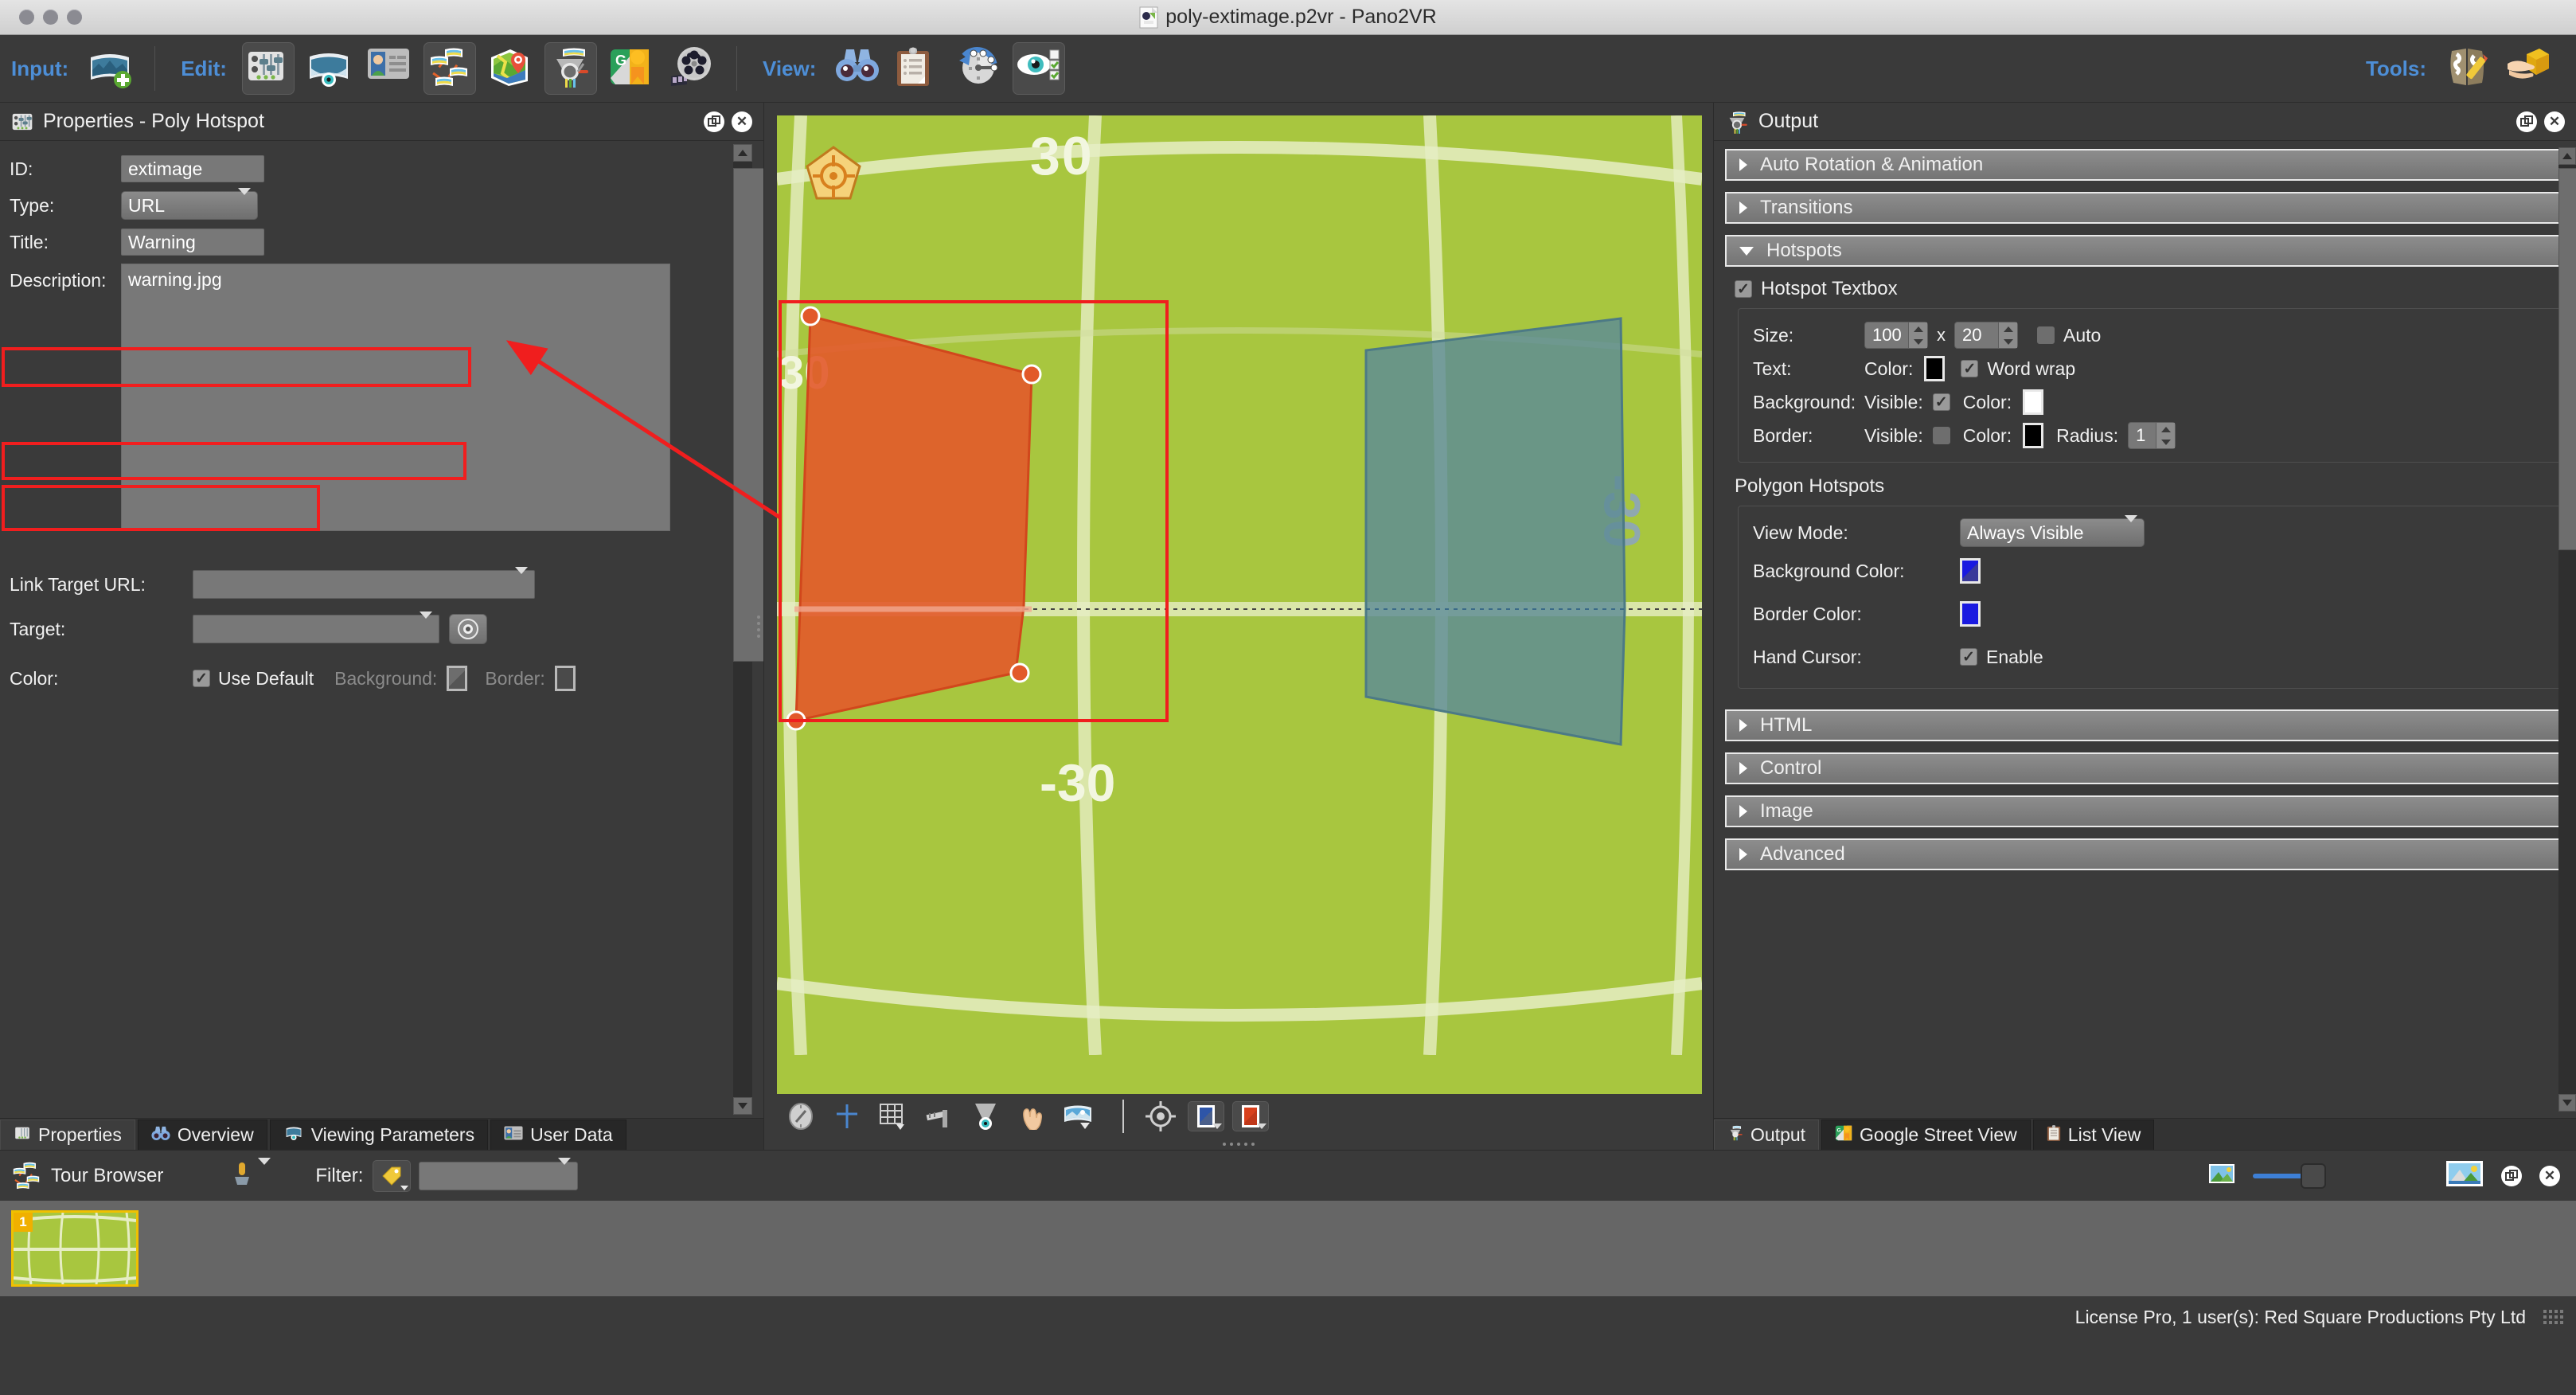 This screenshot has height=1395, width=2576. Describe the element at coordinates (316, 627) in the screenshot. I see `target-input` at that location.